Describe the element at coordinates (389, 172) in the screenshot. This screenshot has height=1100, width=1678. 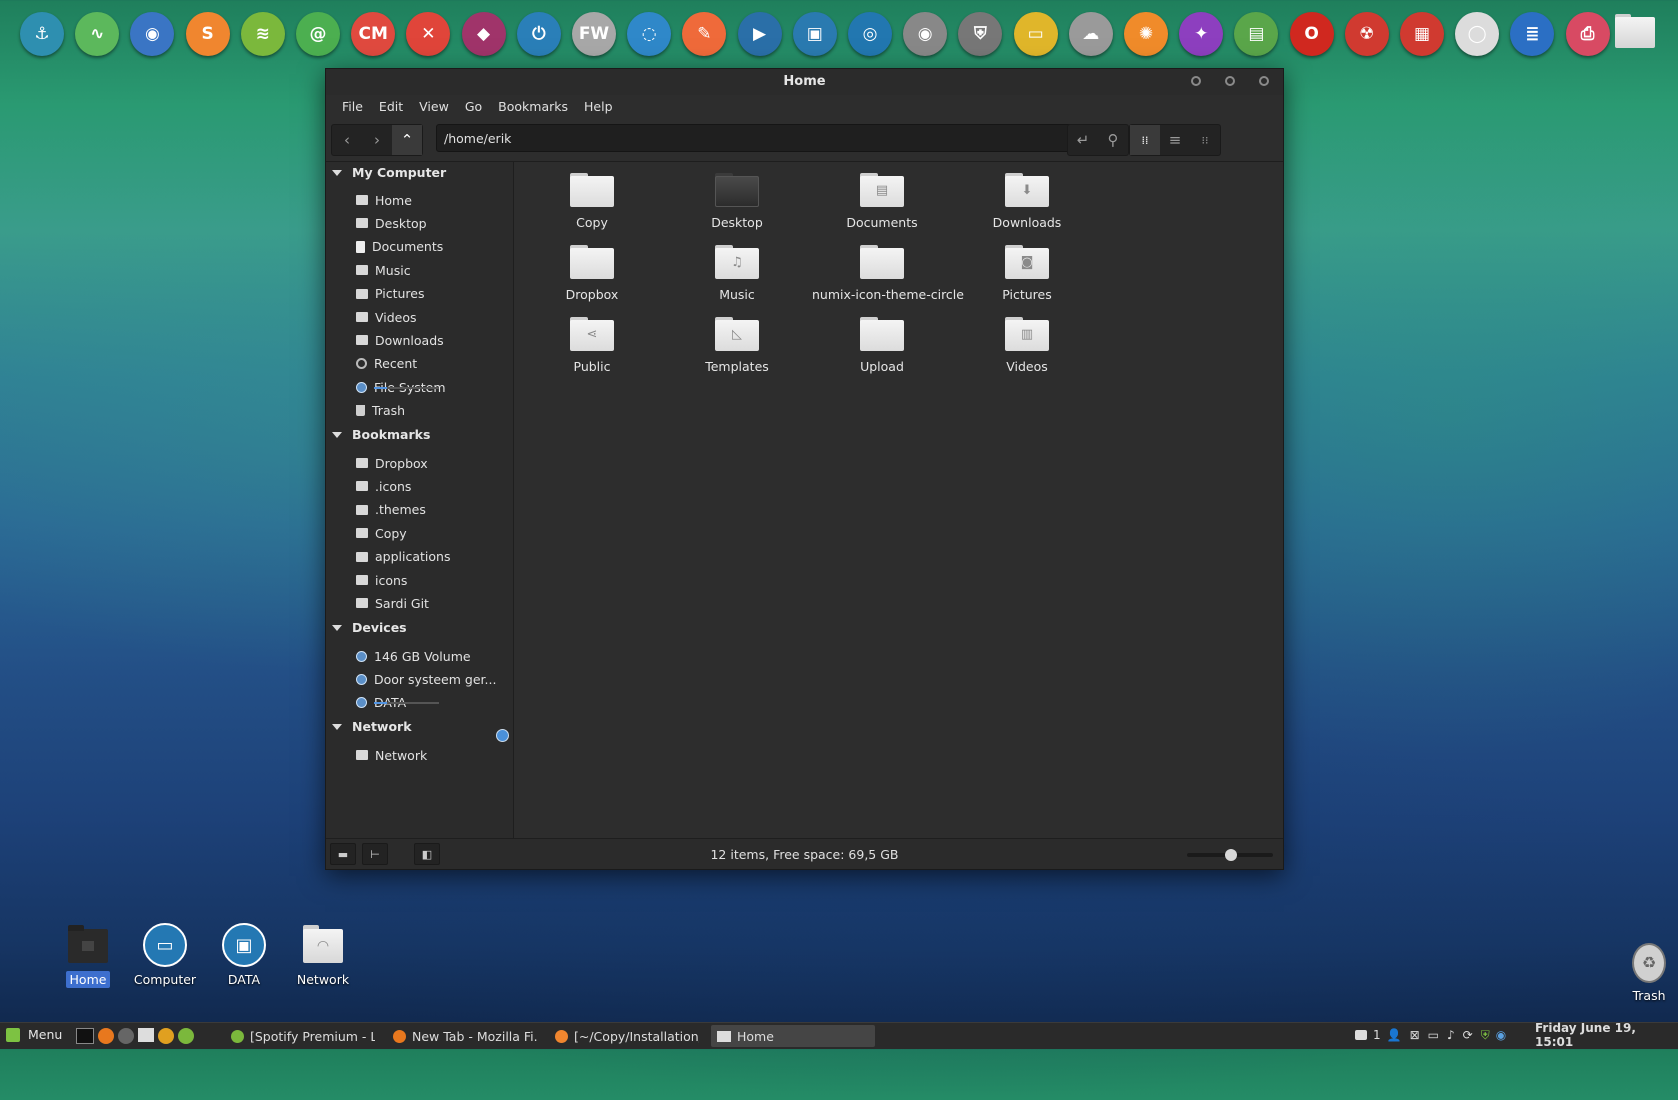
I see `sidebar-section-my-computer: My Computer` at that location.